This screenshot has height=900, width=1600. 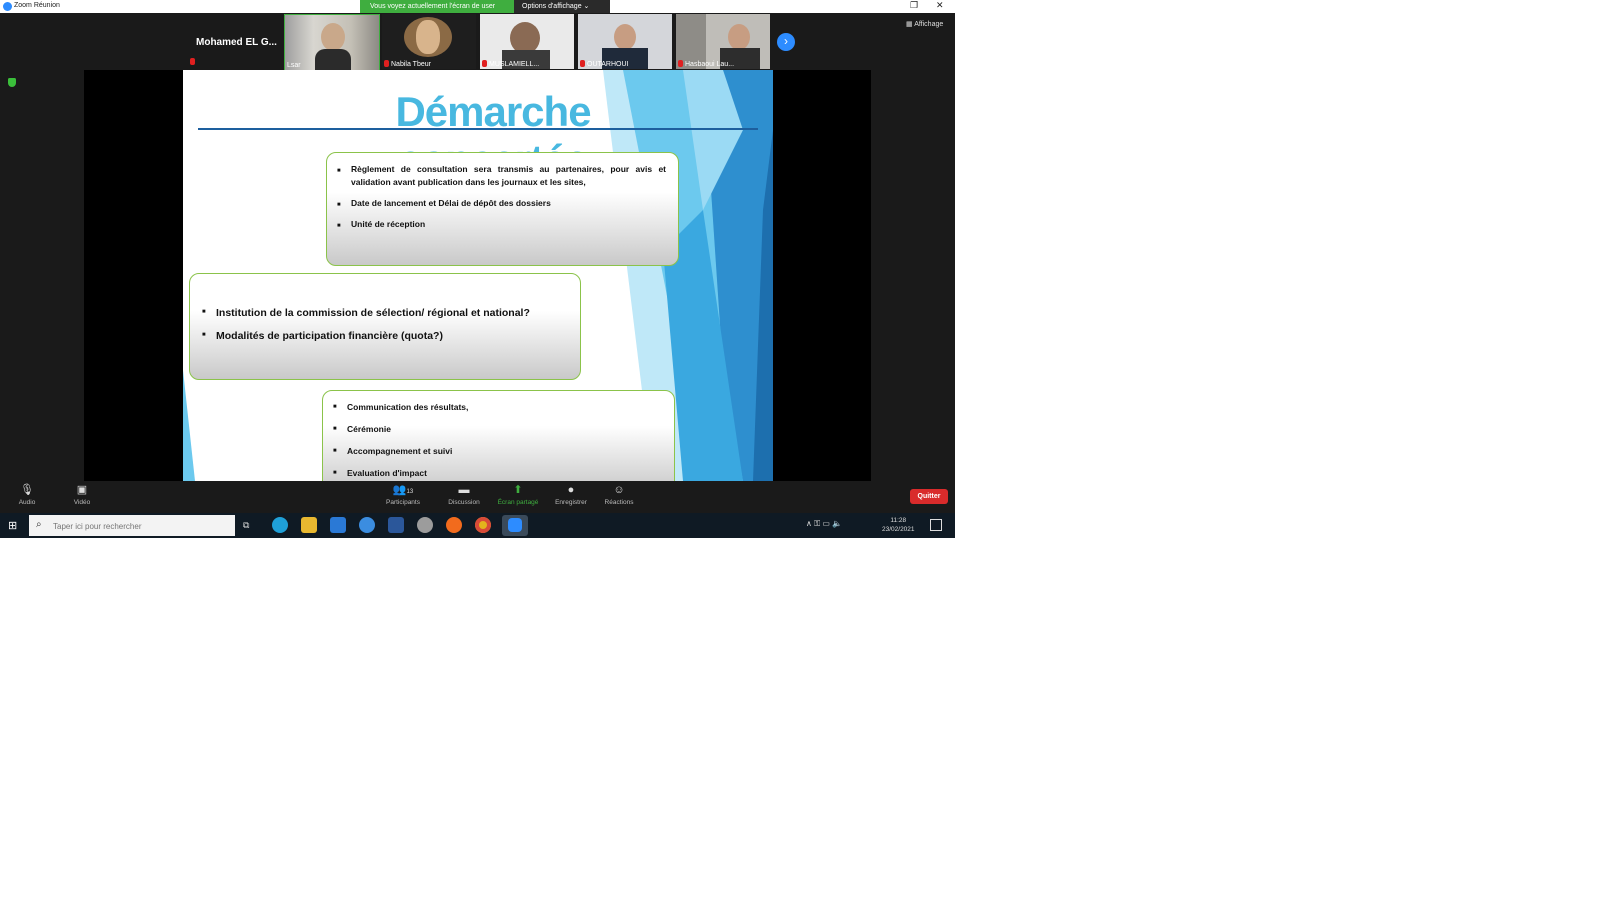 What do you see at coordinates (332, 42) in the screenshot?
I see `video-tile: Lsar` at bounding box center [332, 42].